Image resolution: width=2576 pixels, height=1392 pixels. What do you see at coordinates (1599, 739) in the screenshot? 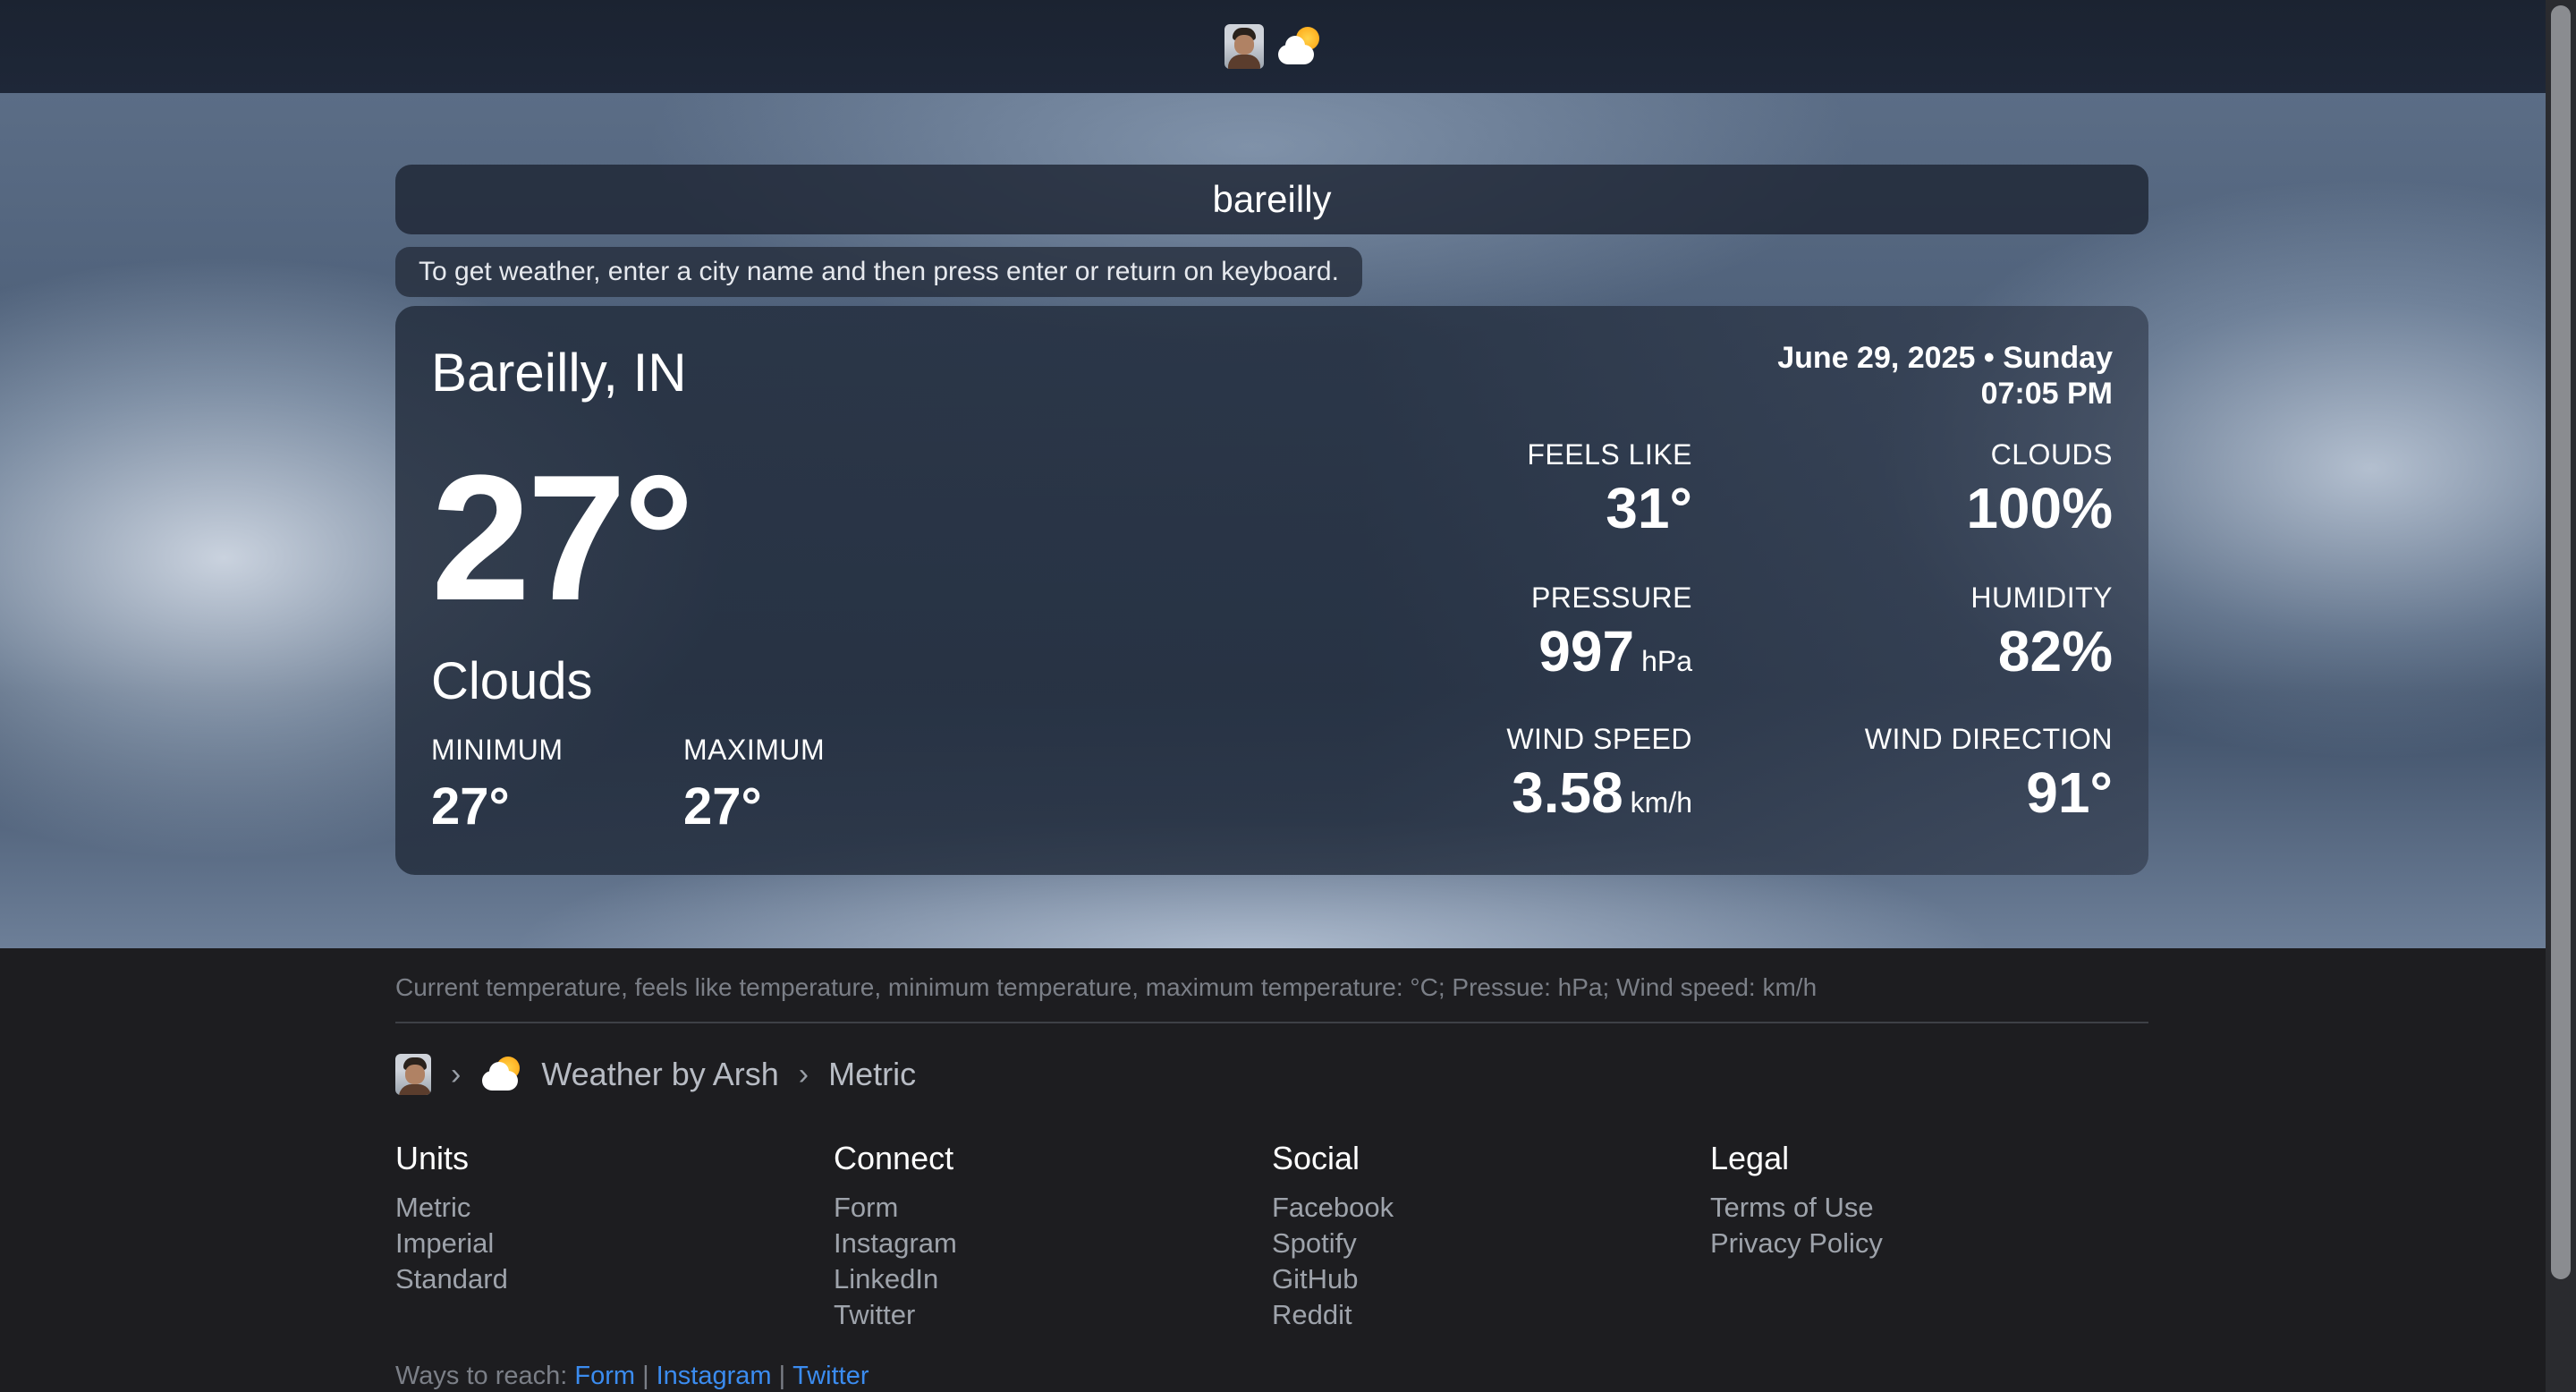
I see `wind-speed-label: WIND SPEED` at bounding box center [1599, 739].